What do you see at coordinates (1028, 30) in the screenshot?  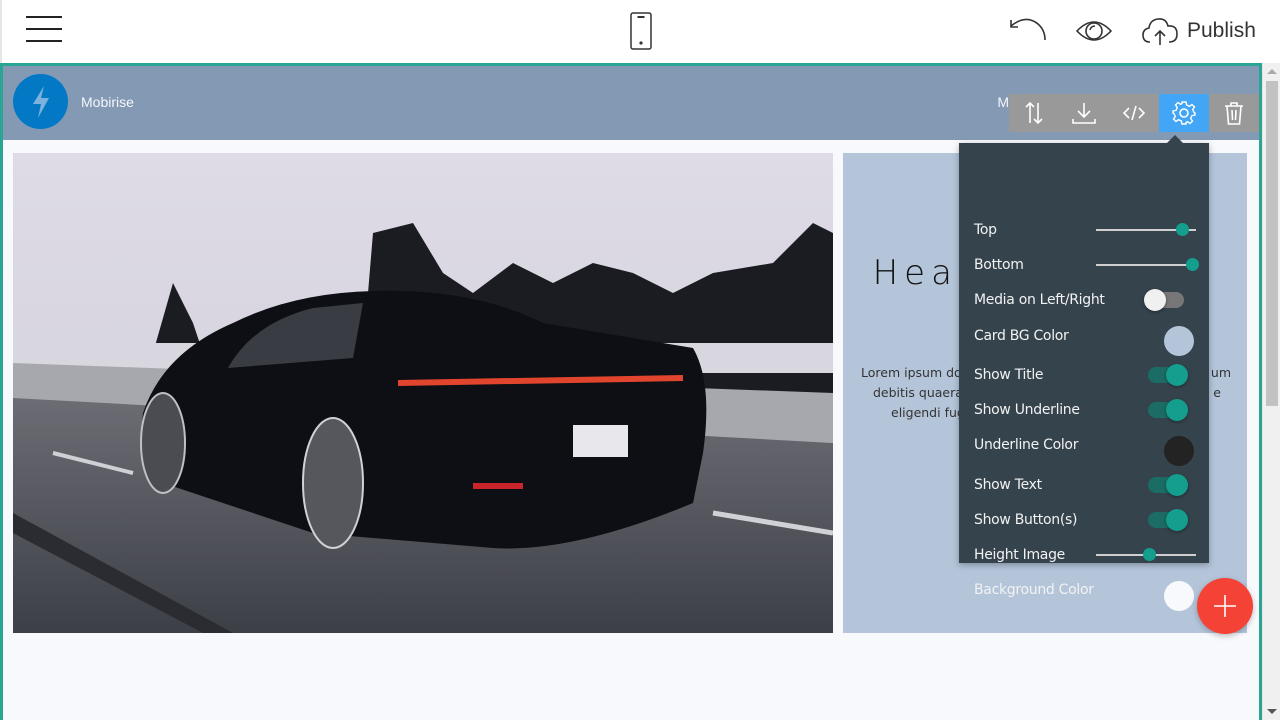 I see `undo-icon` at bounding box center [1028, 30].